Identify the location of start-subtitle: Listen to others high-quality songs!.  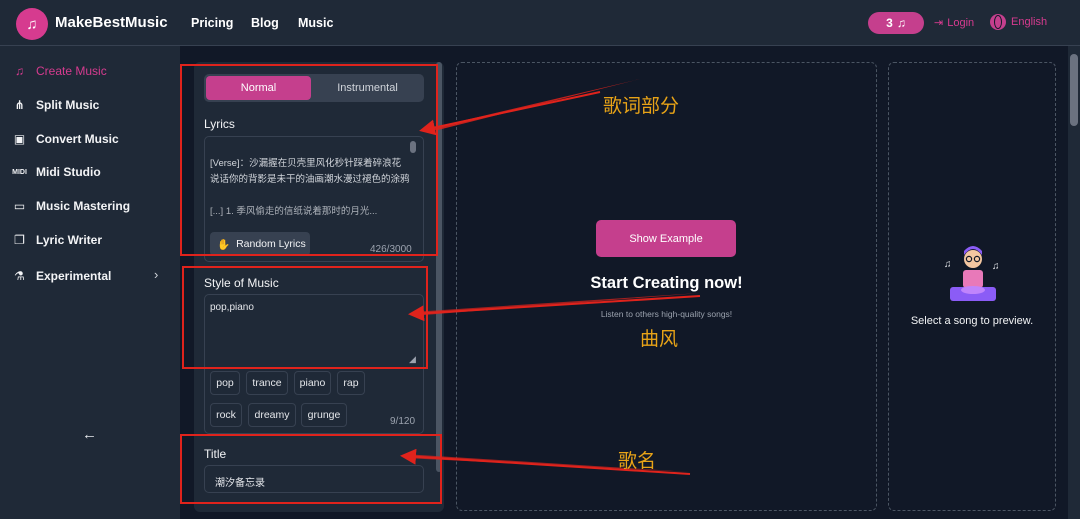
(666, 314).